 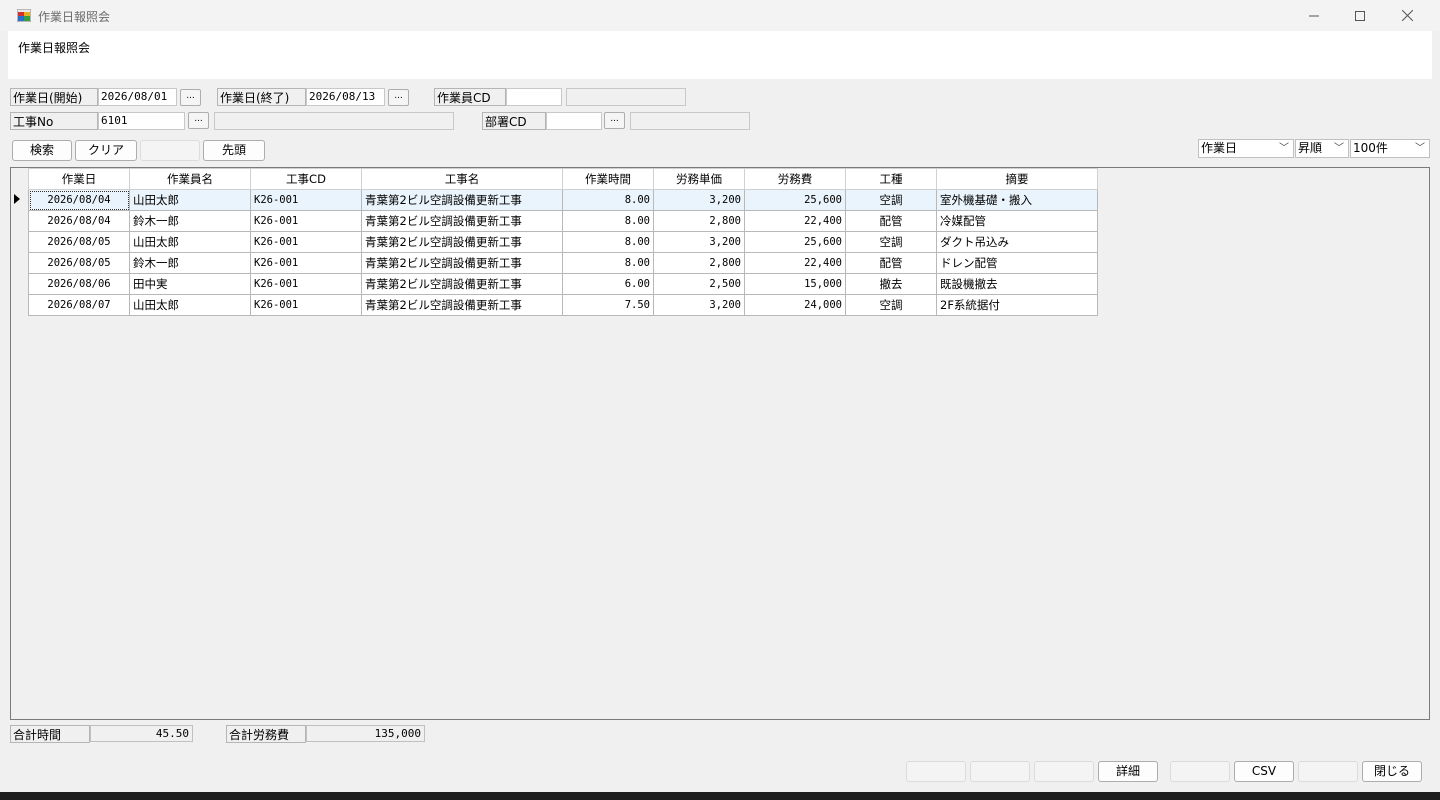 I want to click on sort-order-select: 昇順 ﹀, so click(x=1322, y=148).